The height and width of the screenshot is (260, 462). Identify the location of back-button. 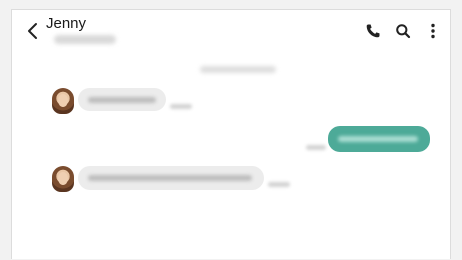
(33, 31).